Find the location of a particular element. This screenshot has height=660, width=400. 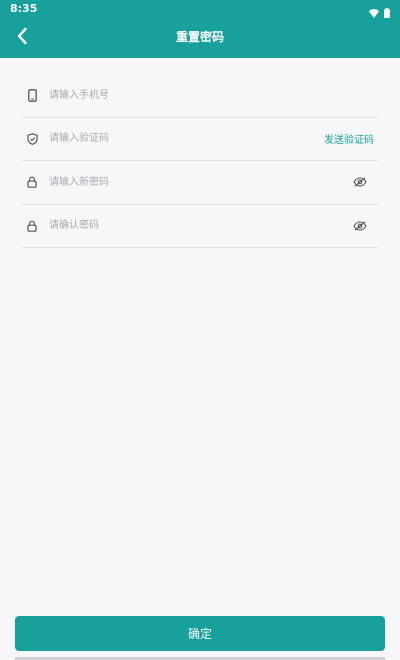

app-header: 8:35 重置密码 is located at coordinates (200, 29).